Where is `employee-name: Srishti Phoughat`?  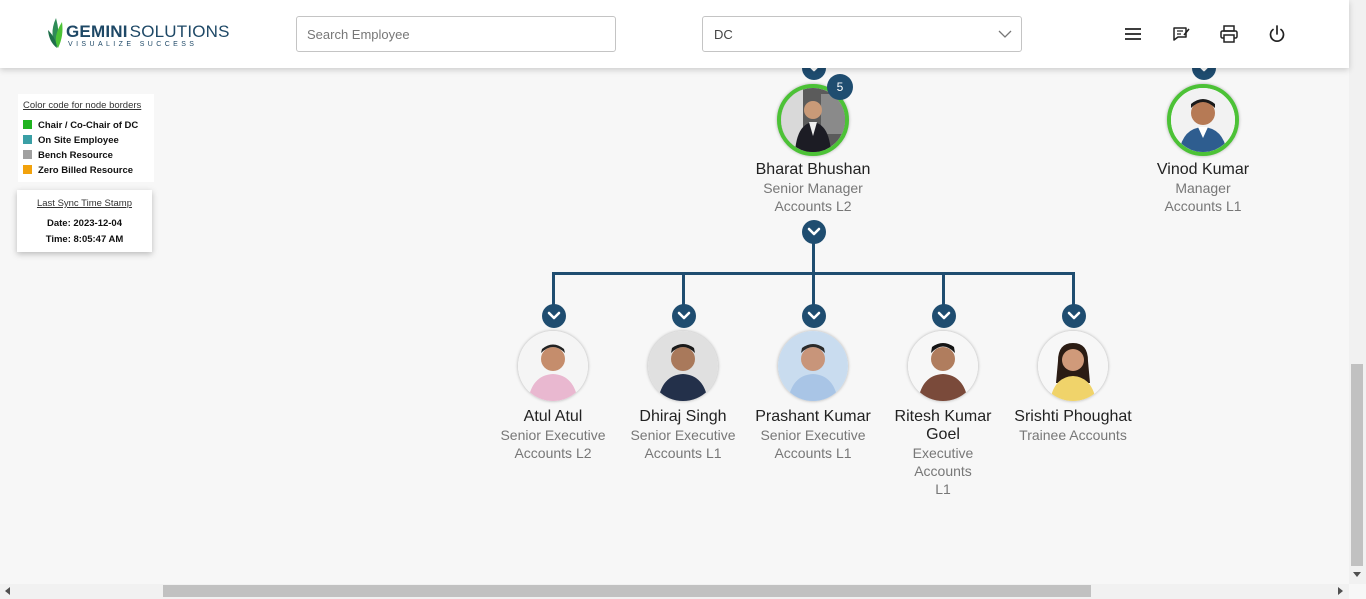
employee-name: Srishti Phoughat is located at coordinates (1073, 416).